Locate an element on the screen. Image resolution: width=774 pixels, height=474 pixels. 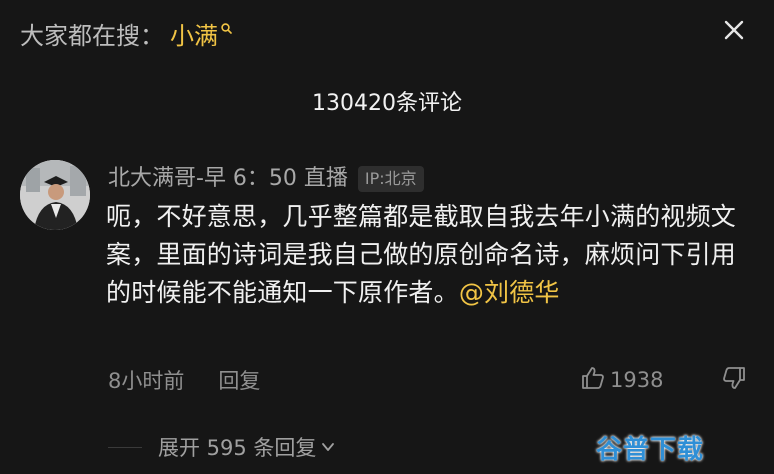
chevron-down-icon is located at coordinates (328, 447).